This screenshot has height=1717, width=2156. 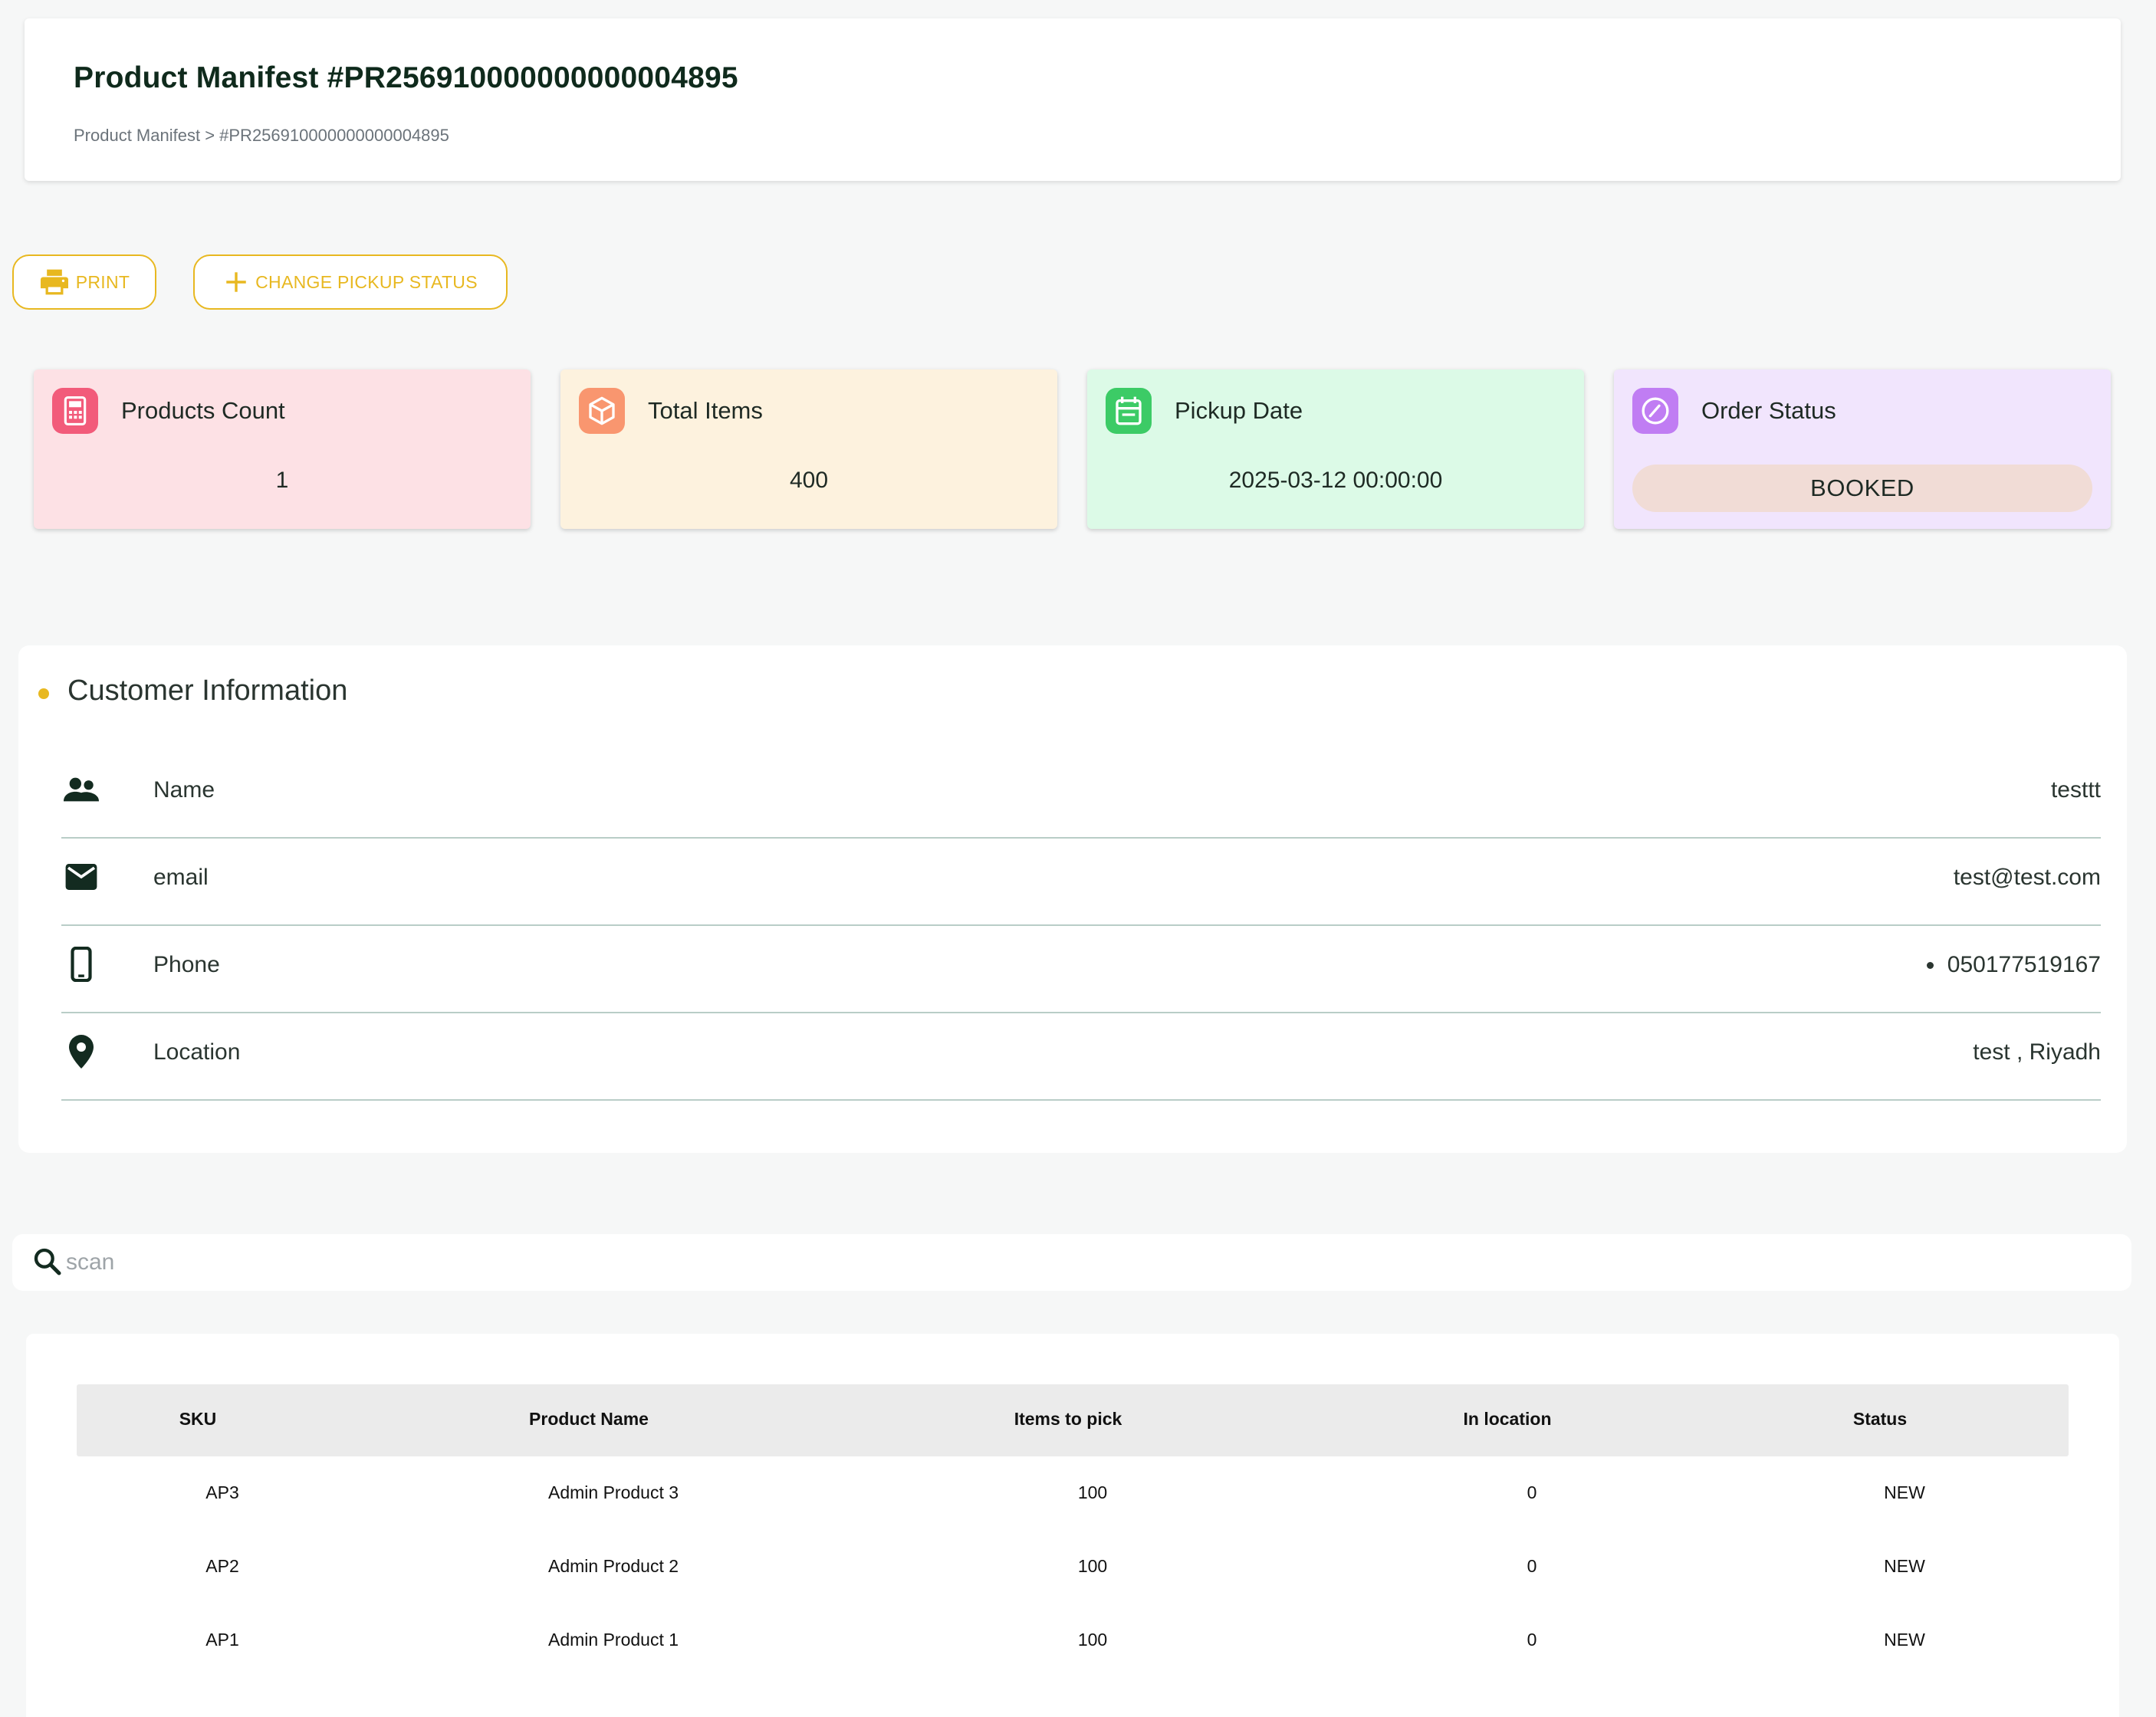 What do you see at coordinates (81, 964) in the screenshot?
I see `phone-icon` at bounding box center [81, 964].